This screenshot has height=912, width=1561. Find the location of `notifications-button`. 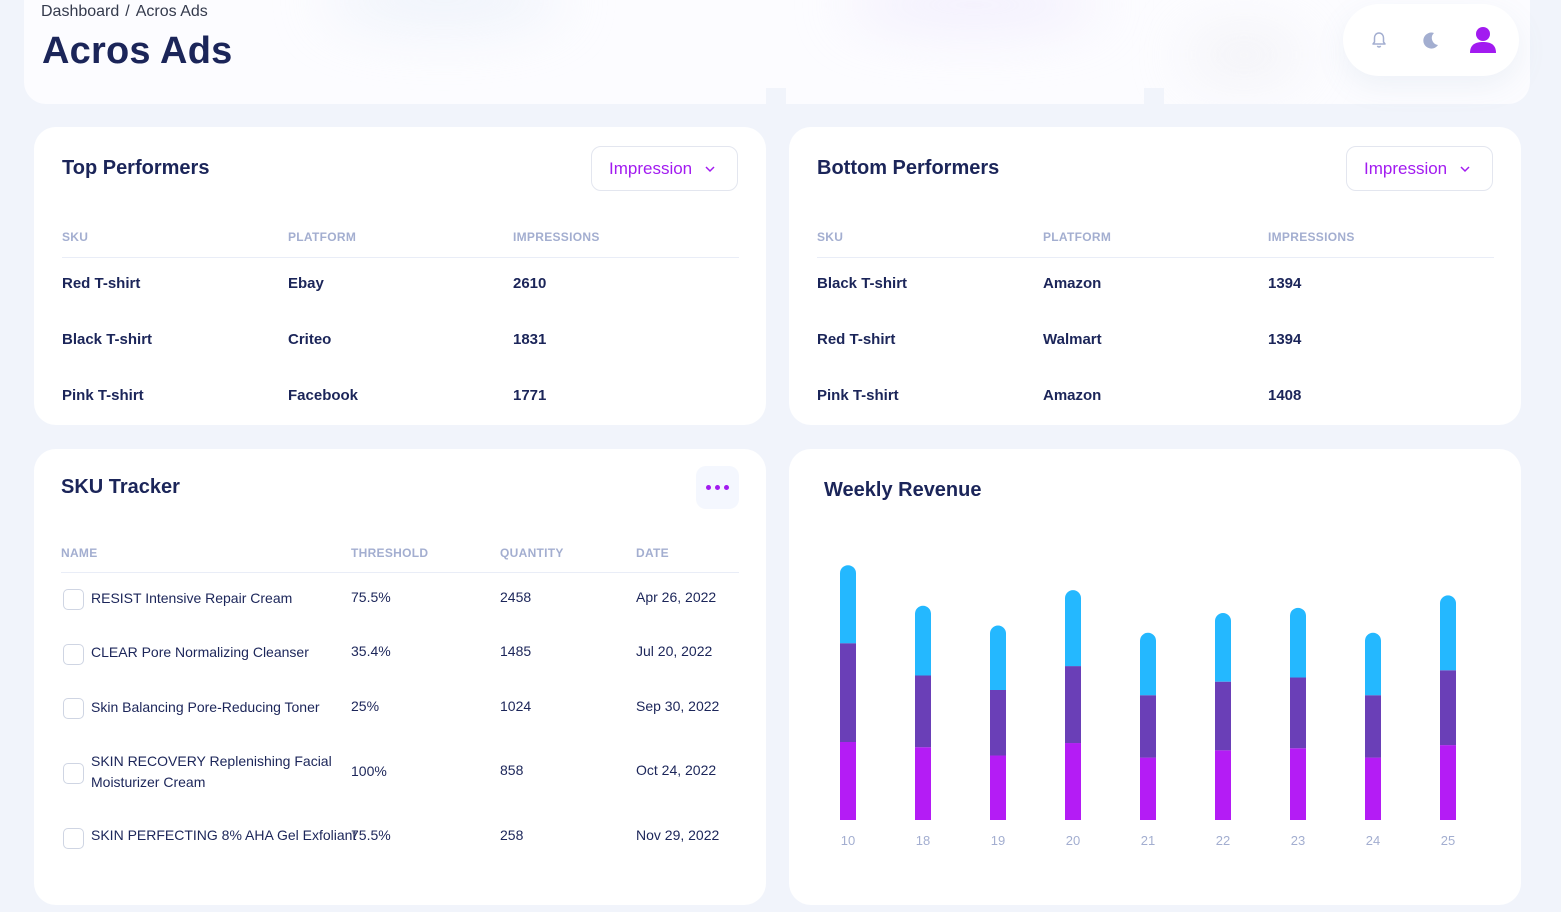

notifications-button is located at coordinates (1379, 40).